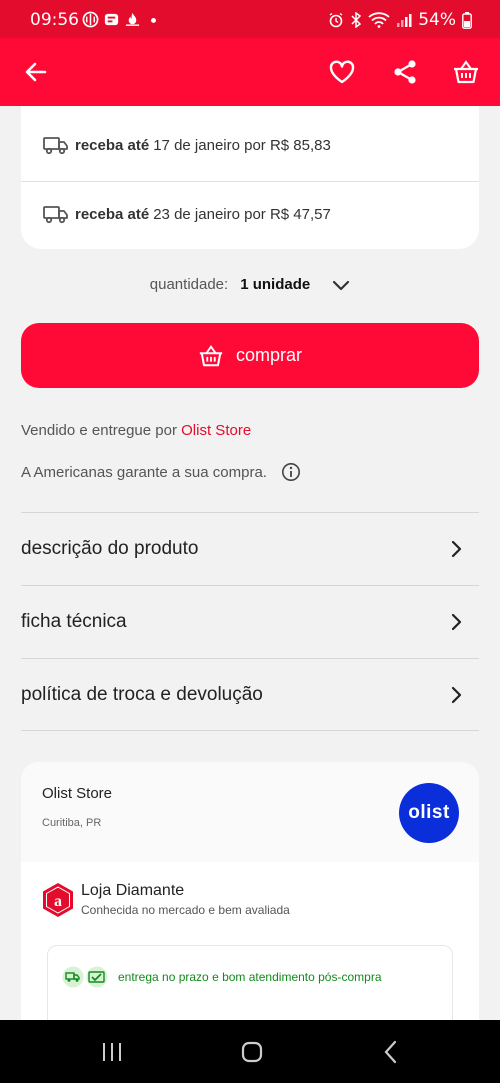 The height and width of the screenshot is (1083, 500). I want to click on section-label: descrição do produto, so click(110, 548).